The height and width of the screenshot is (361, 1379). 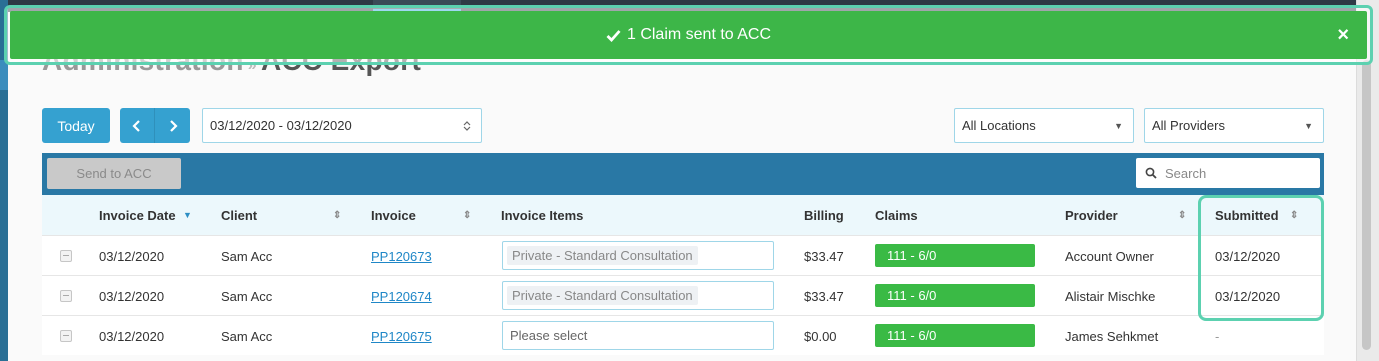 I want to click on cell-submitted: -, so click(x=1217, y=336).